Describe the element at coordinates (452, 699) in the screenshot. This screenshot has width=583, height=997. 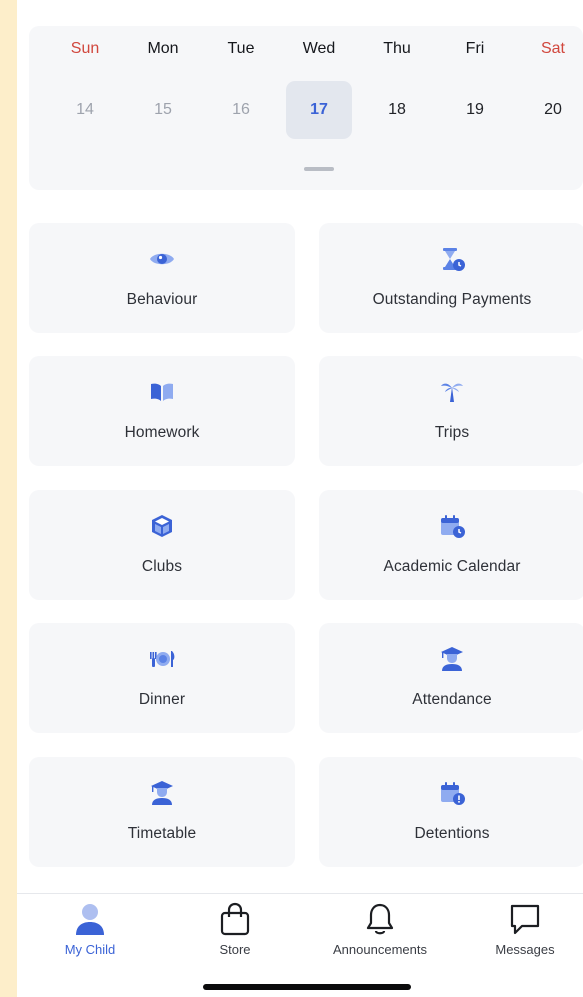
I see `tile-label: Attendance` at that location.